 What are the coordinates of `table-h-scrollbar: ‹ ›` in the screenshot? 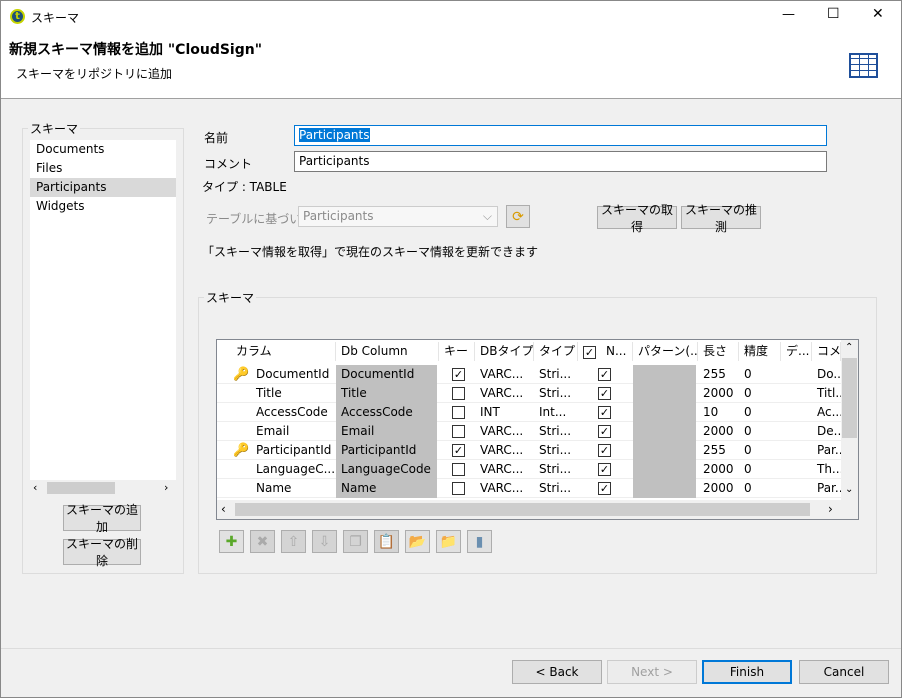 It's located at (537, 509).